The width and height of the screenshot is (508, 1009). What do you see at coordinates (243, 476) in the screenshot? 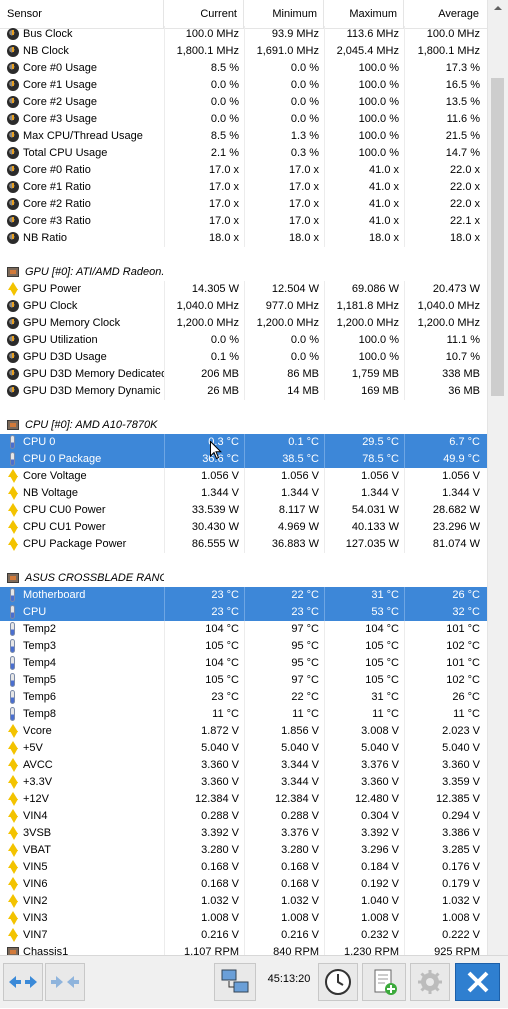
I see `table-row: Core Voltage 1.056 V 1.056 V 1.056 V 1.056 V` at bounding box center [243, 476].